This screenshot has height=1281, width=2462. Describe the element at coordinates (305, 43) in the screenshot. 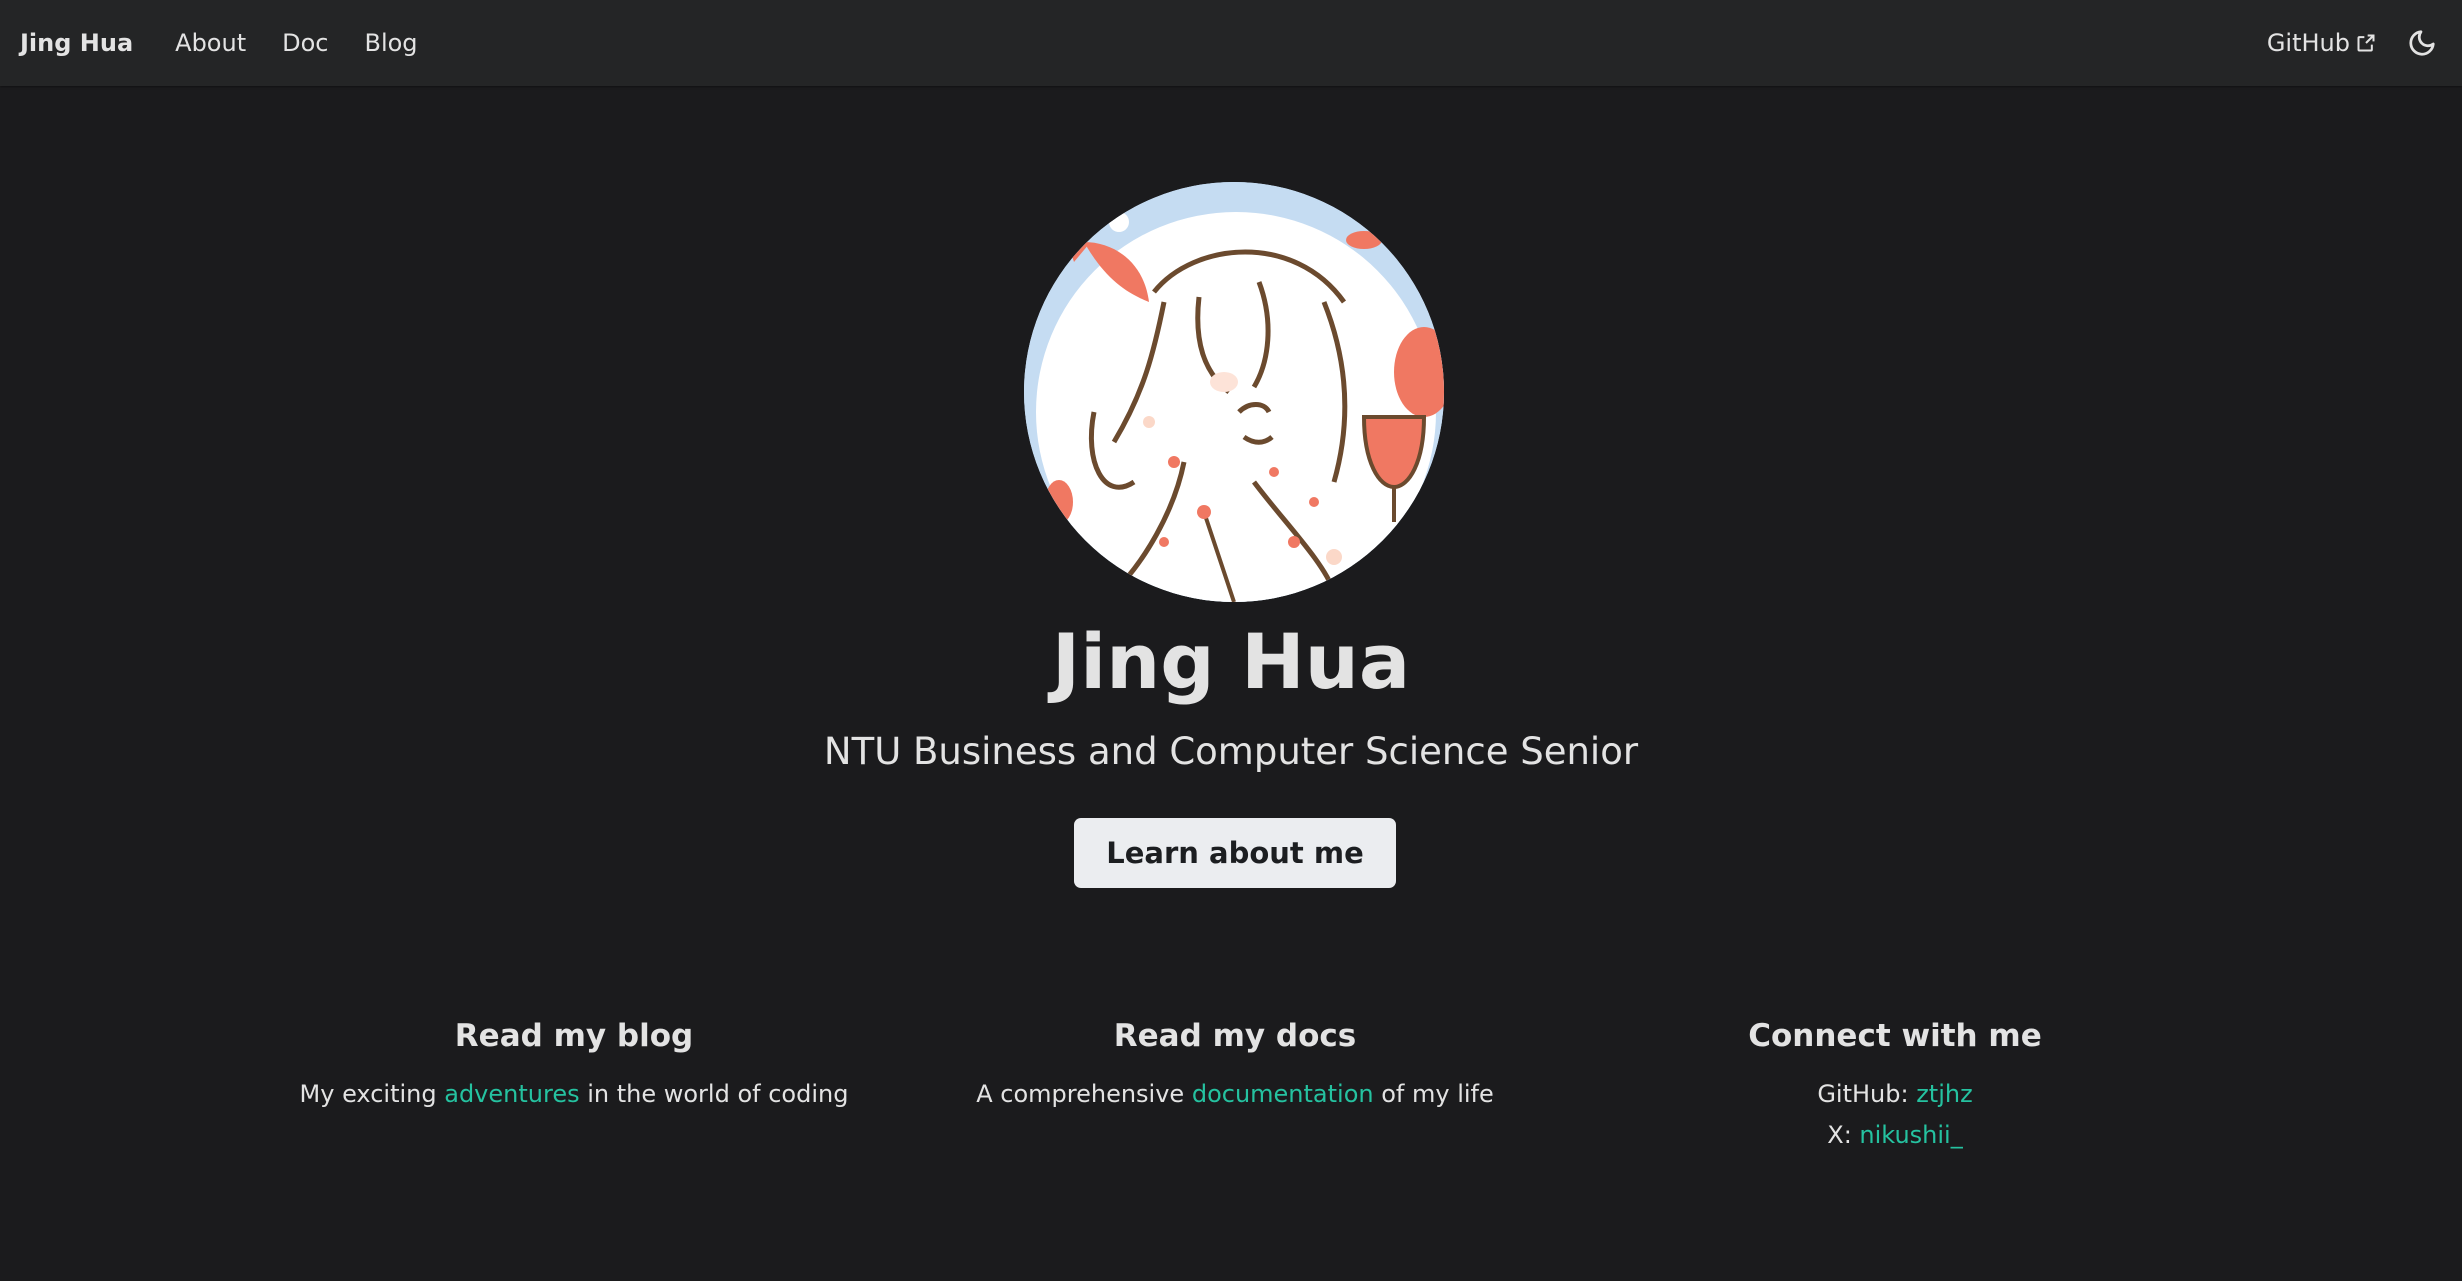

I see `nav-link-doc: Doc` at that location.